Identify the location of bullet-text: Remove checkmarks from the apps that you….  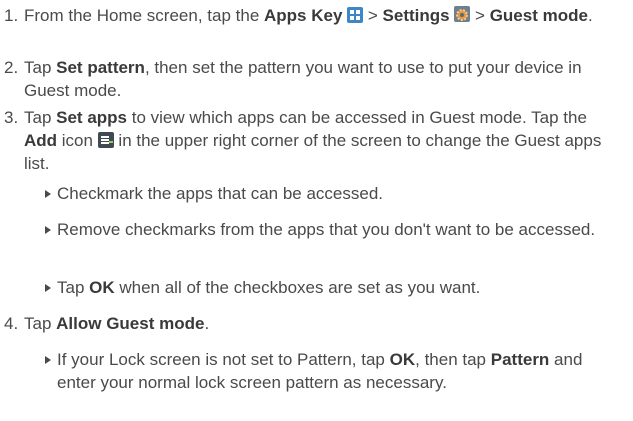
(340, 229).